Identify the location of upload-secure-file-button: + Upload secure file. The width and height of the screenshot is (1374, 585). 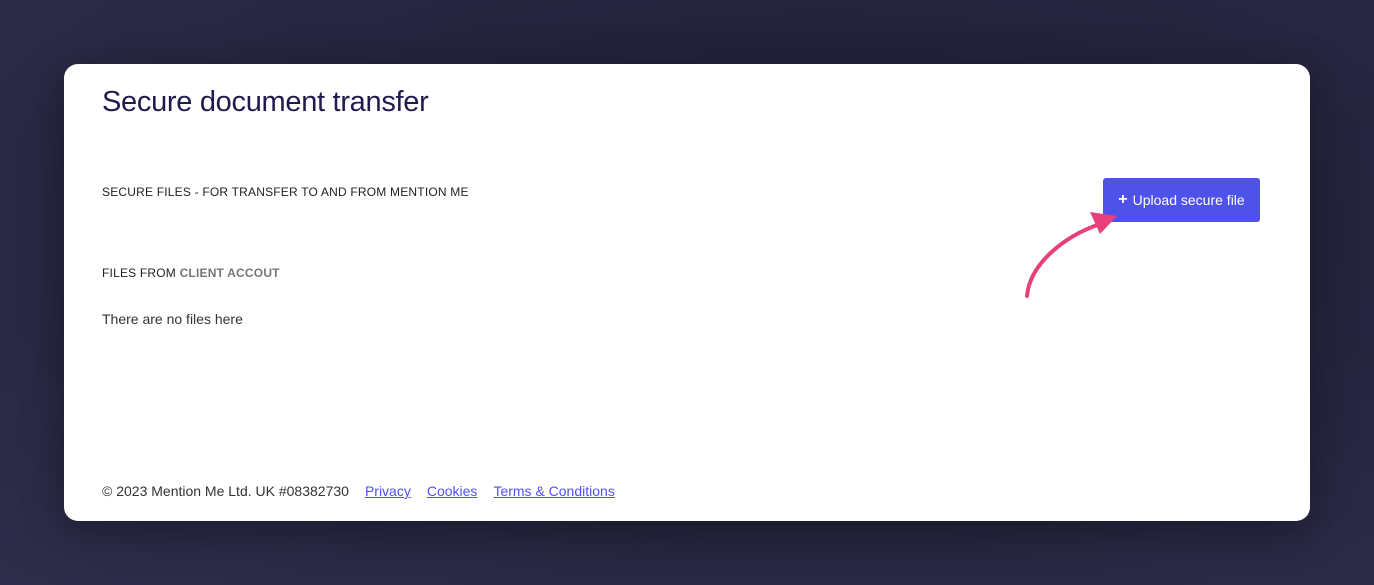
(1181, 200).